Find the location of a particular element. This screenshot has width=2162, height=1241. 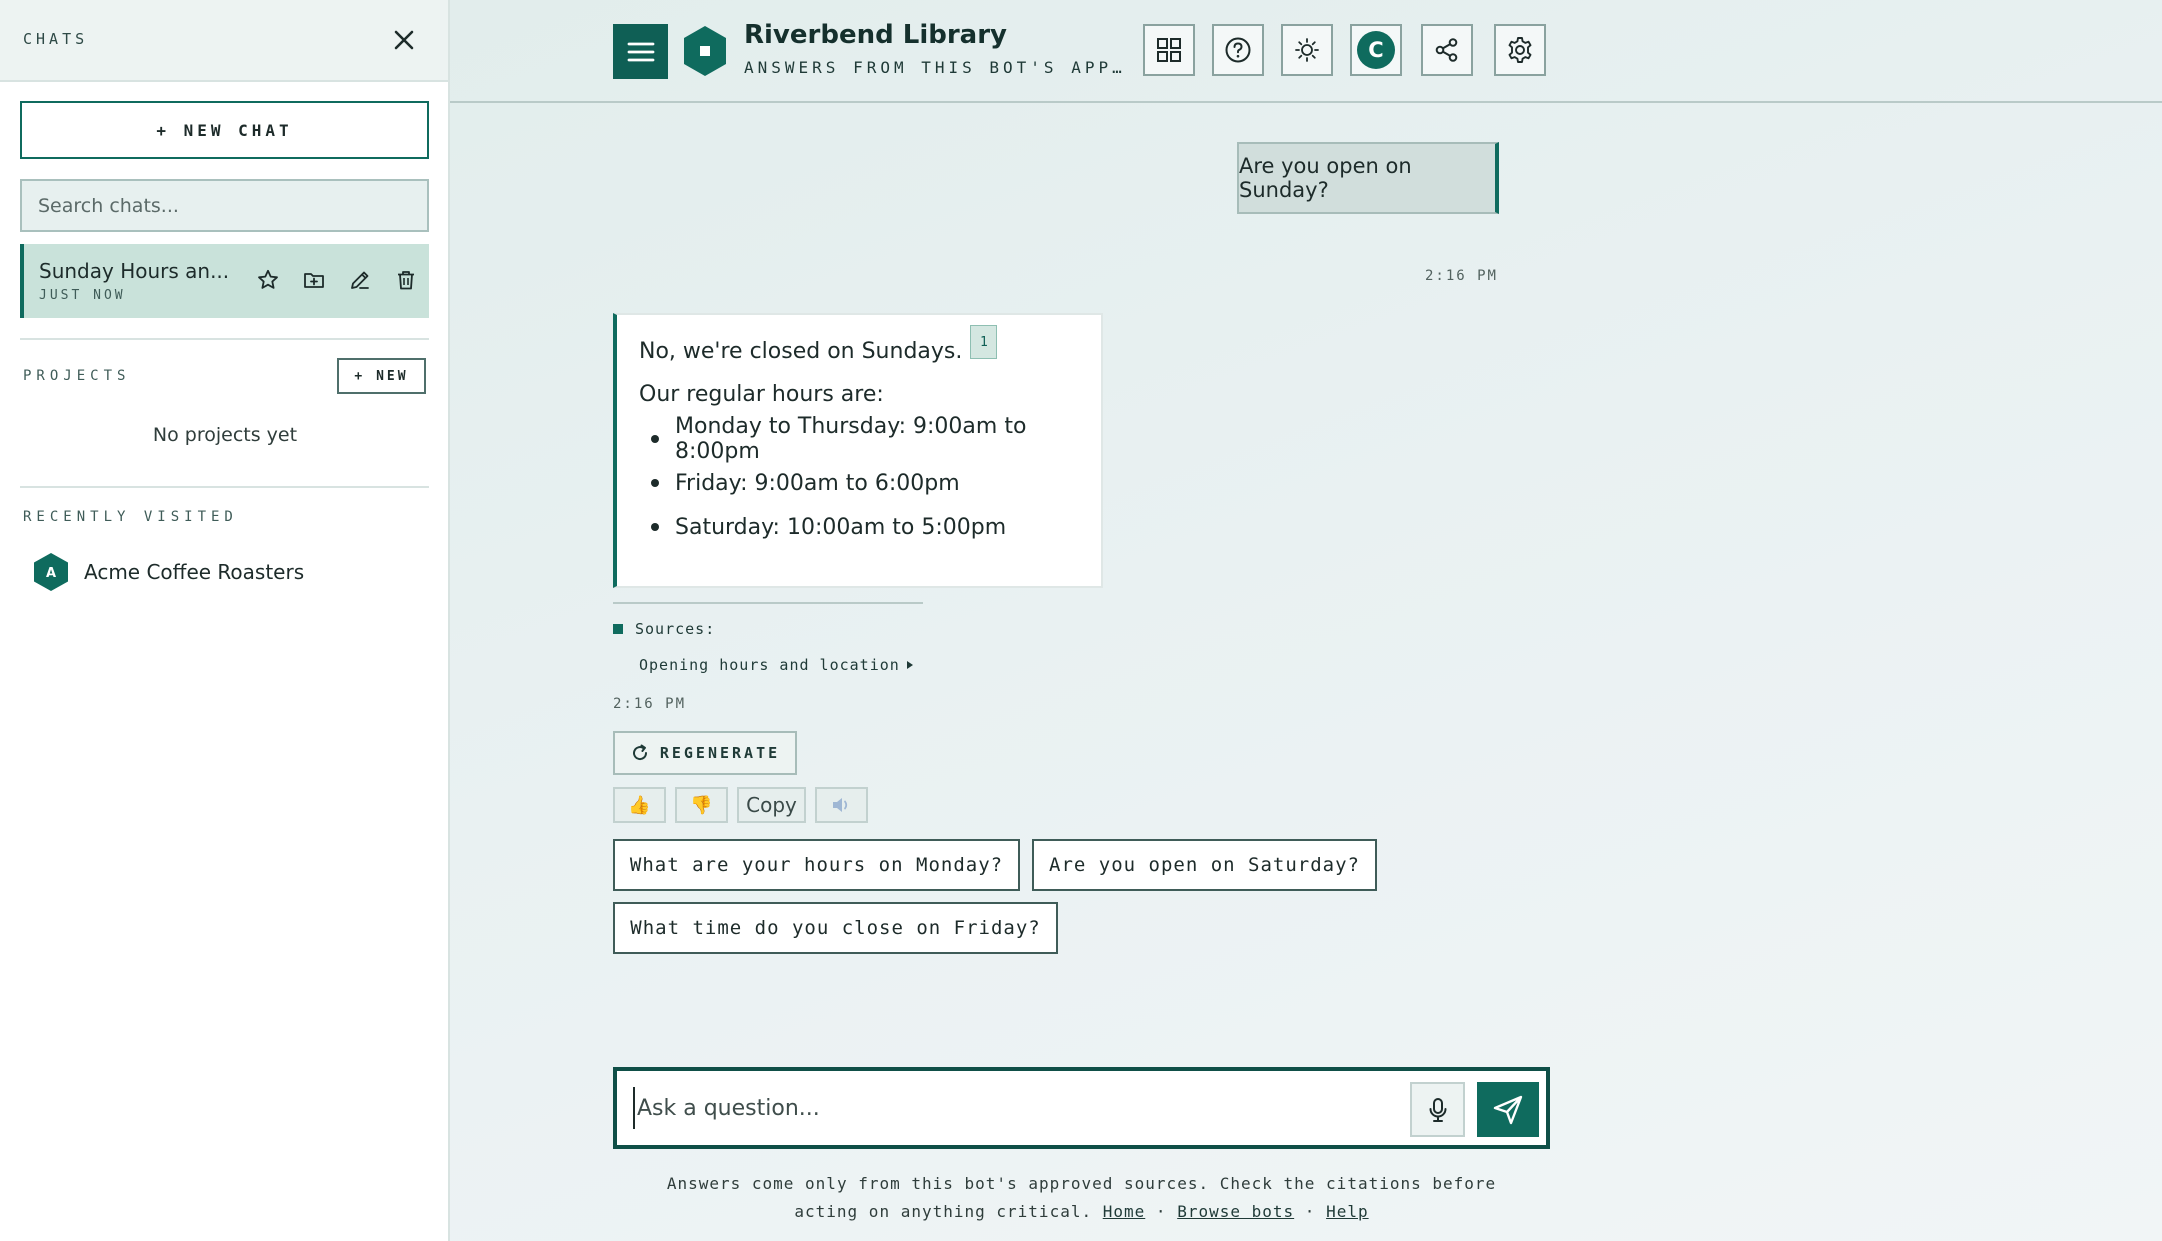

recent-bot-item: A Acme Coffee Roasters is located at coordinates (168, 572).